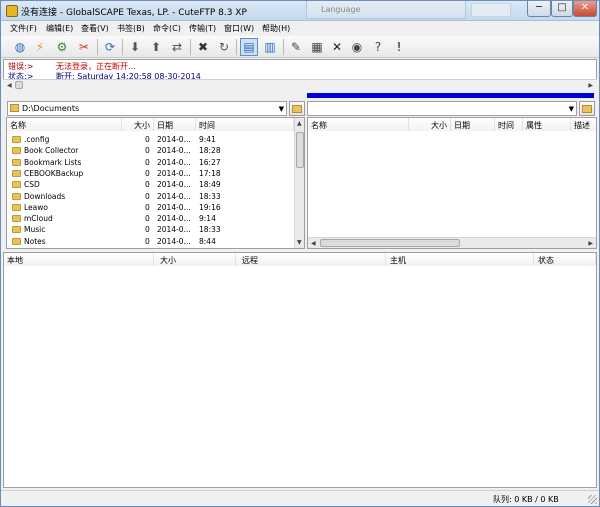 The image size is (600, 507). I want to click on minimize-button: ─, so click(539, 9).